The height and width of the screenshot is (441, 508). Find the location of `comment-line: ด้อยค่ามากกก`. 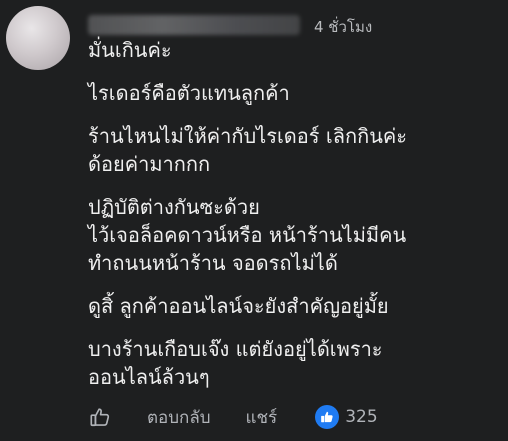

comment-line: ด้อยค่ามากกก is located at coordinates (149, 164).